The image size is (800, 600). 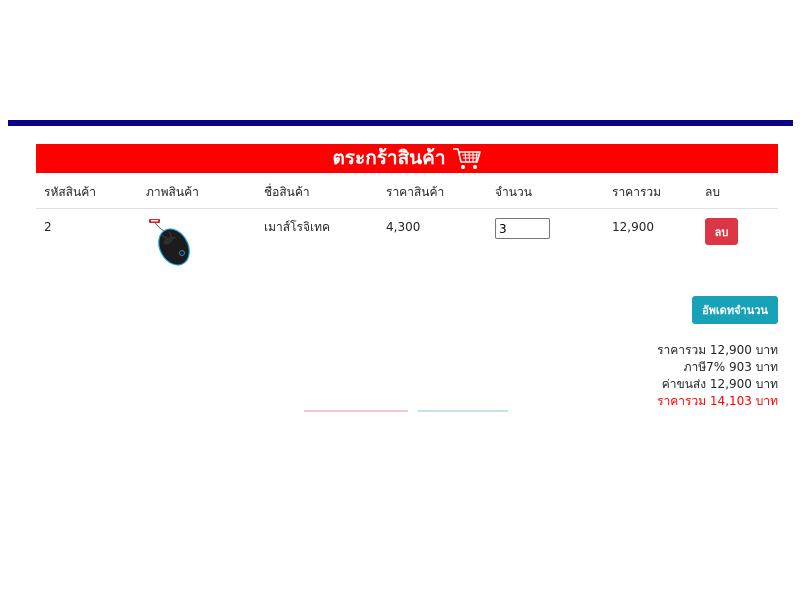 What do you see at coordinates (633, 227) in the screenshot?
I see `row-total: 12,900` at bounding box center [633, 227].